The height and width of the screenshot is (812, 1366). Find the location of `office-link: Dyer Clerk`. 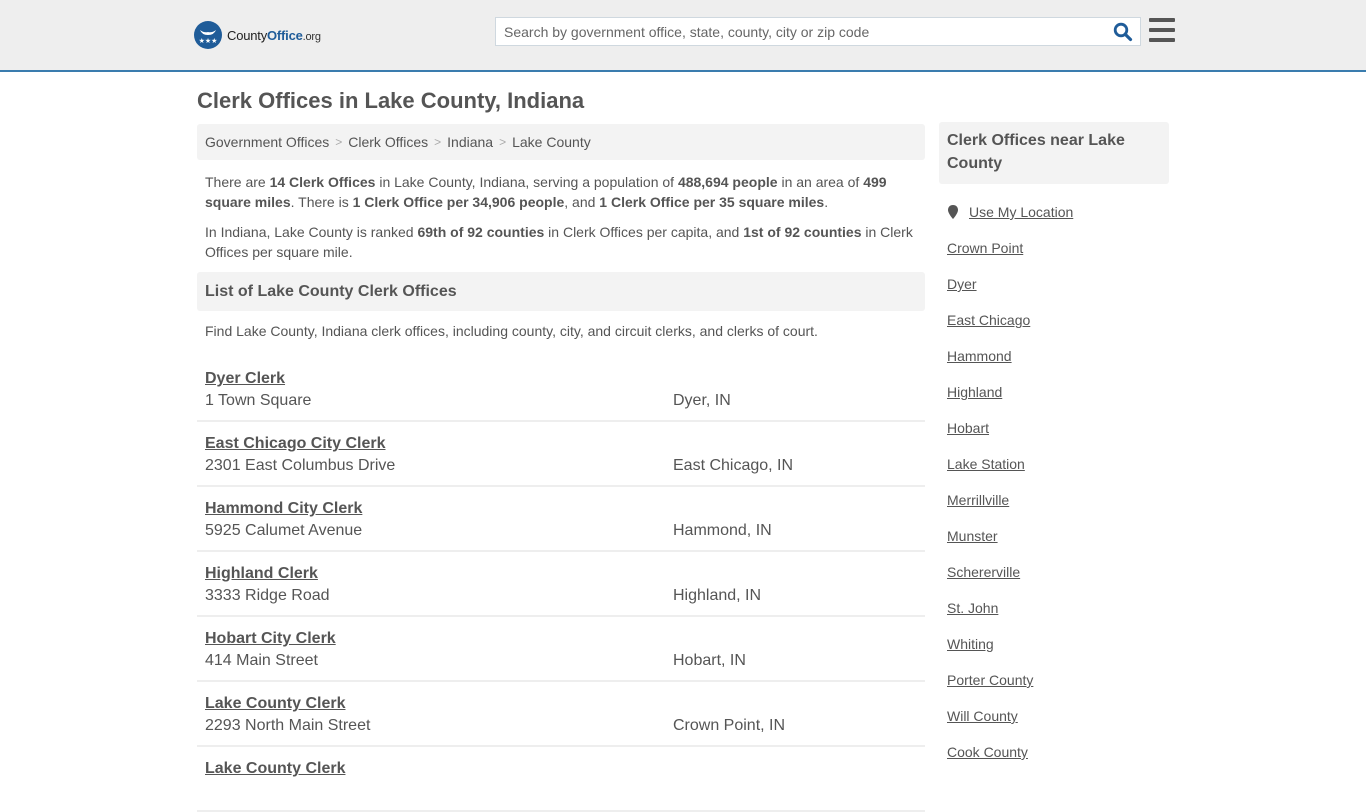

office-link: Dyer Clerk is located at coordinates (245, 379).